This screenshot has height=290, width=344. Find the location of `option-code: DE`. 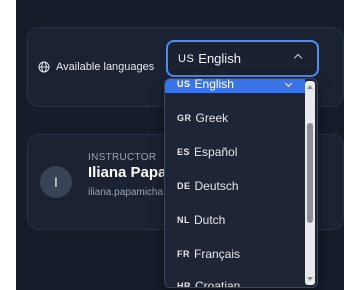

option-code: DE is located at coordinates (184, 186).